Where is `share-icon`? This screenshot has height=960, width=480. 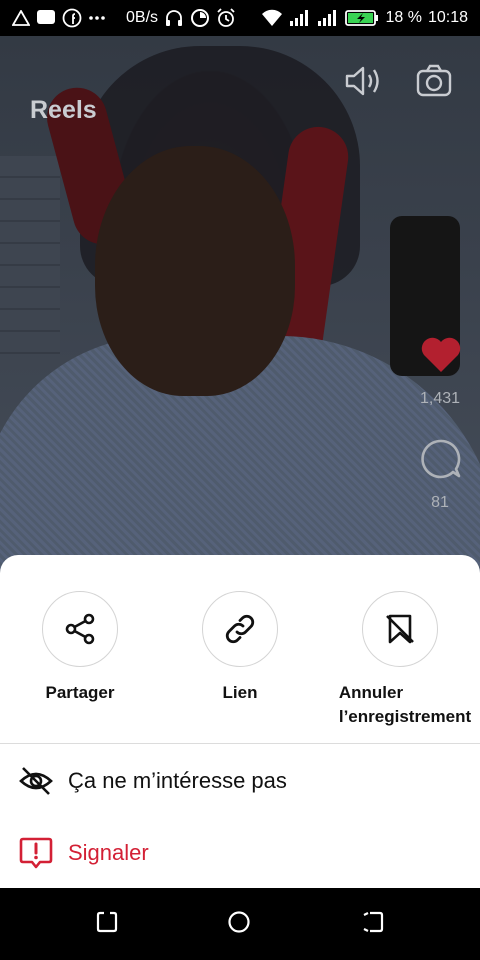 share-icon is located at coordinates (80, 629).